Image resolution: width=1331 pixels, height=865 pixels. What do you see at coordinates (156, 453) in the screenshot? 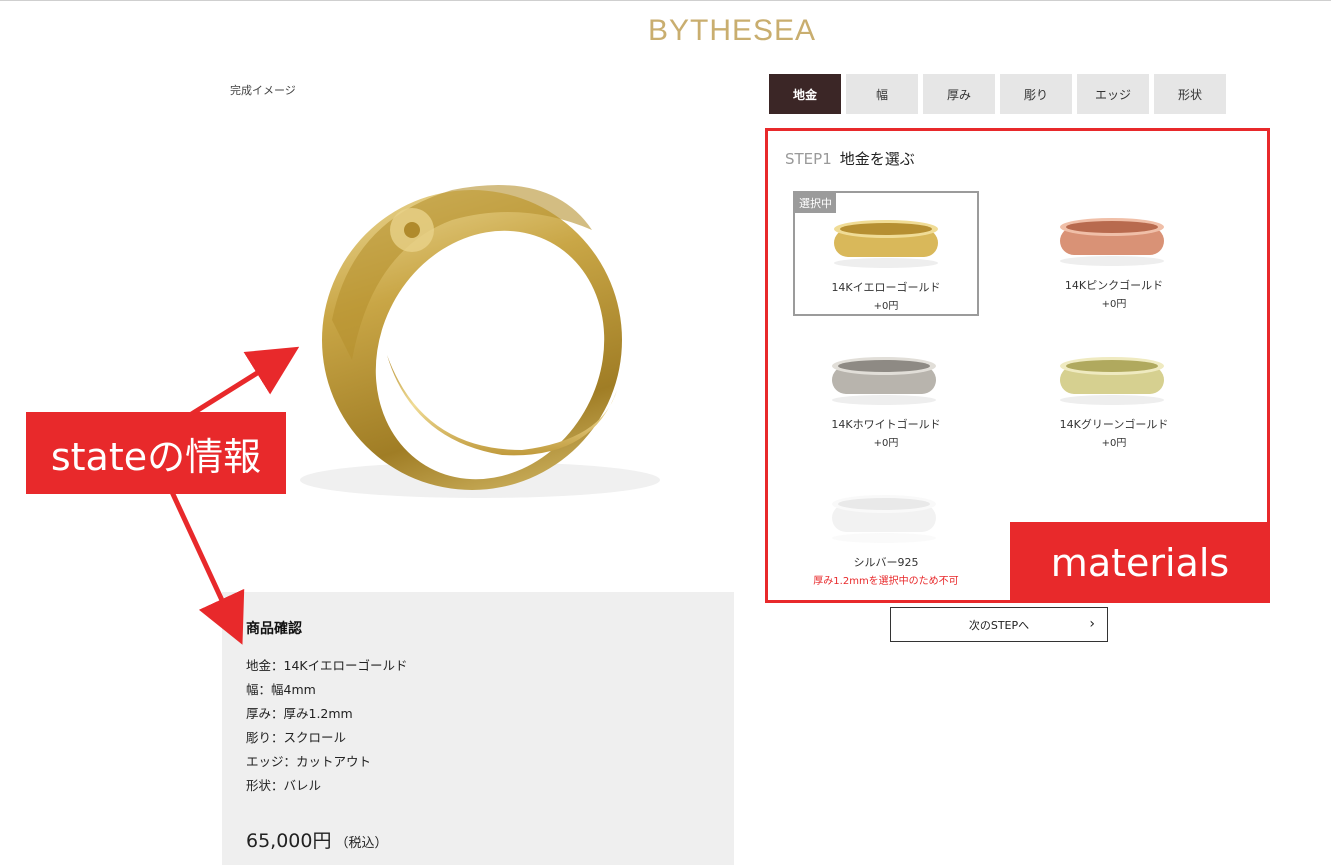
I see `state-annotation-label: stateの情報` at bounding box center [156, 453].